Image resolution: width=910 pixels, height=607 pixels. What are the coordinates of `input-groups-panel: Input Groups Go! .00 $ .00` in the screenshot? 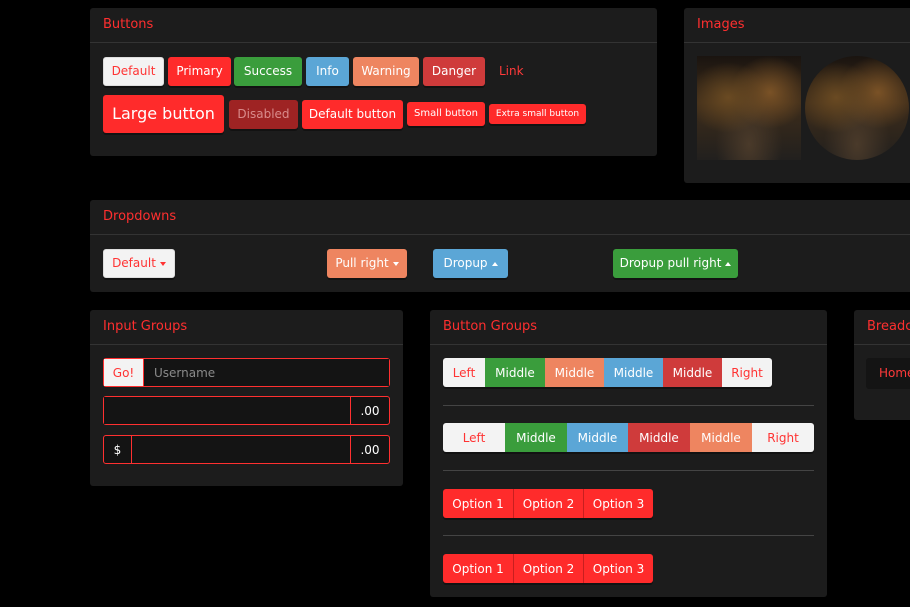 It's located at (246, 398).